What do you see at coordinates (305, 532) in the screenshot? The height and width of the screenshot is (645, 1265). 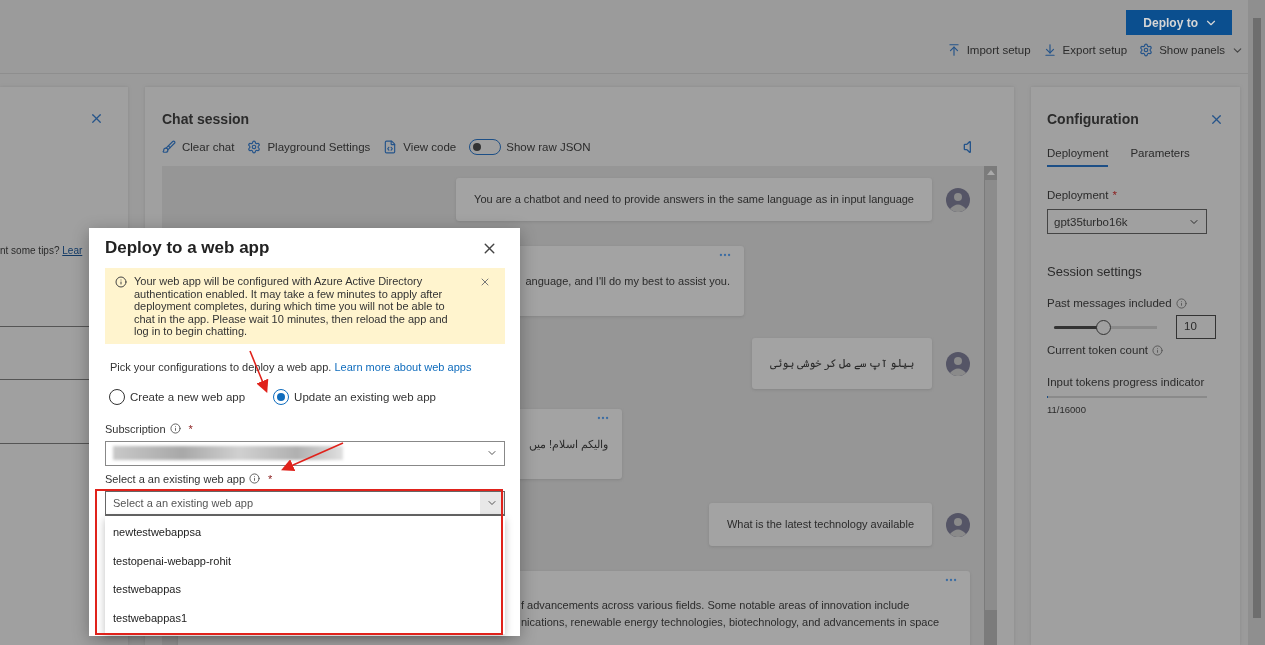 I see `dropdown-option: newtestwebappsa` at bounding box center [305, 532].